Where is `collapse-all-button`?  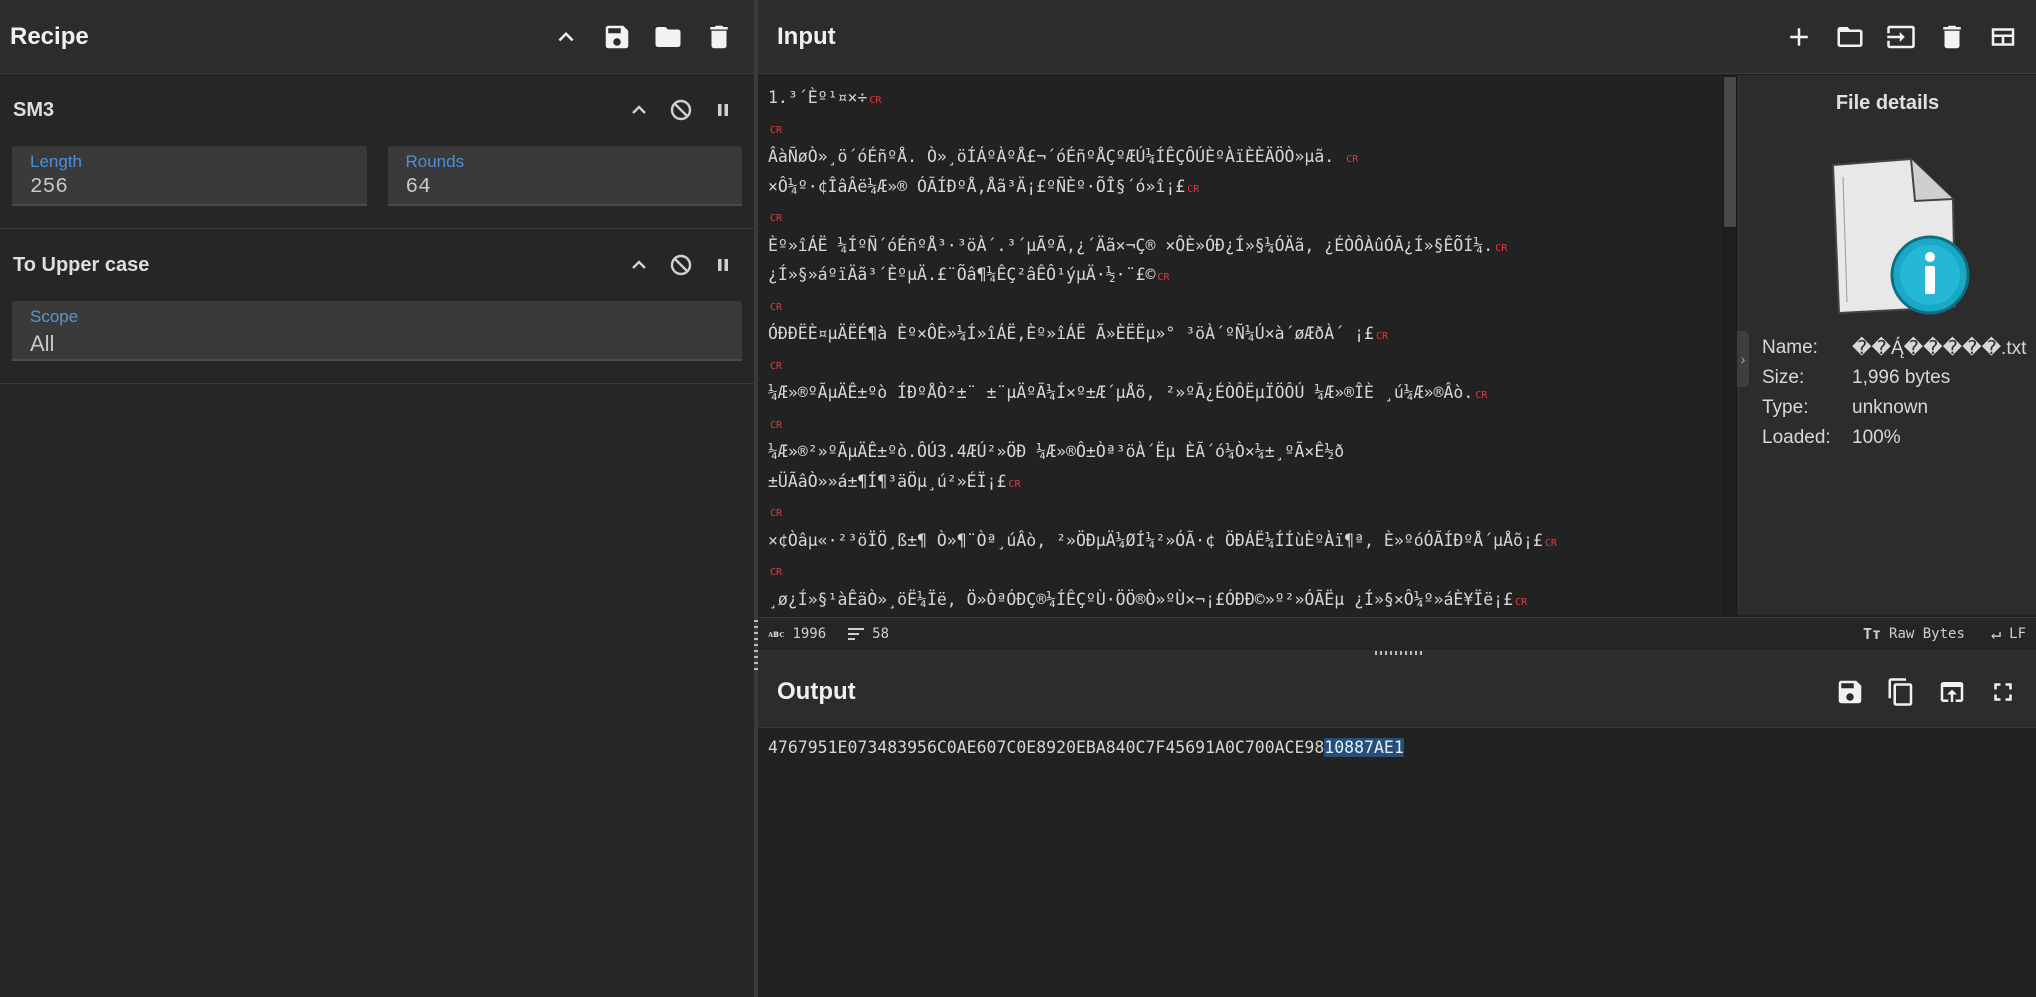
collapse-all-button is located at coordinates (565, 36).